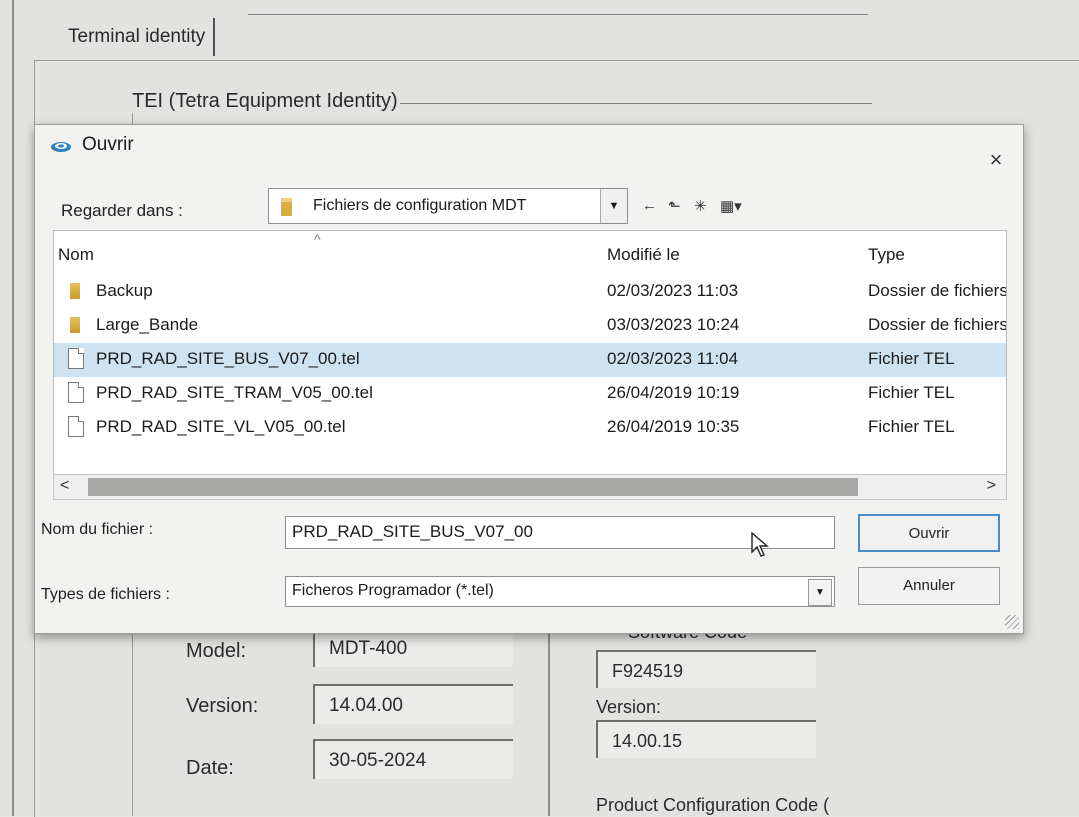  I want to click on column-header-modified: Modifié le, so click(643, 255).